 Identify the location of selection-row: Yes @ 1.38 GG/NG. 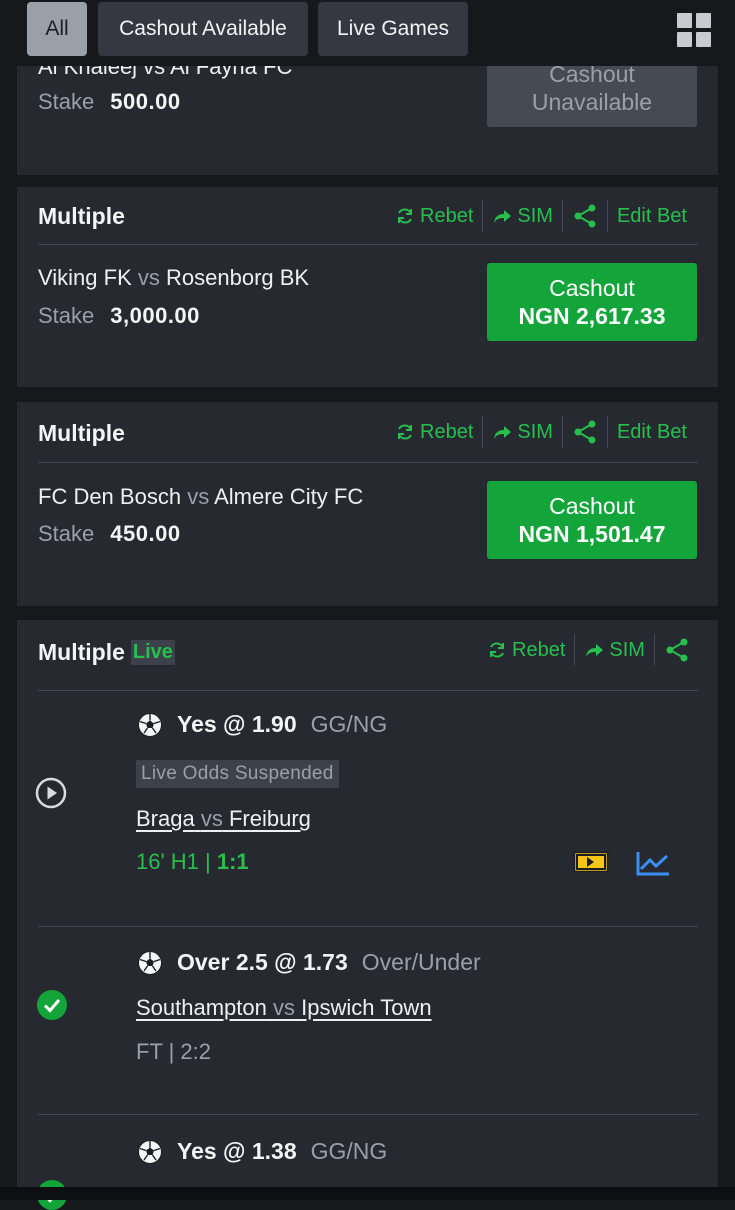
(262, 1151).